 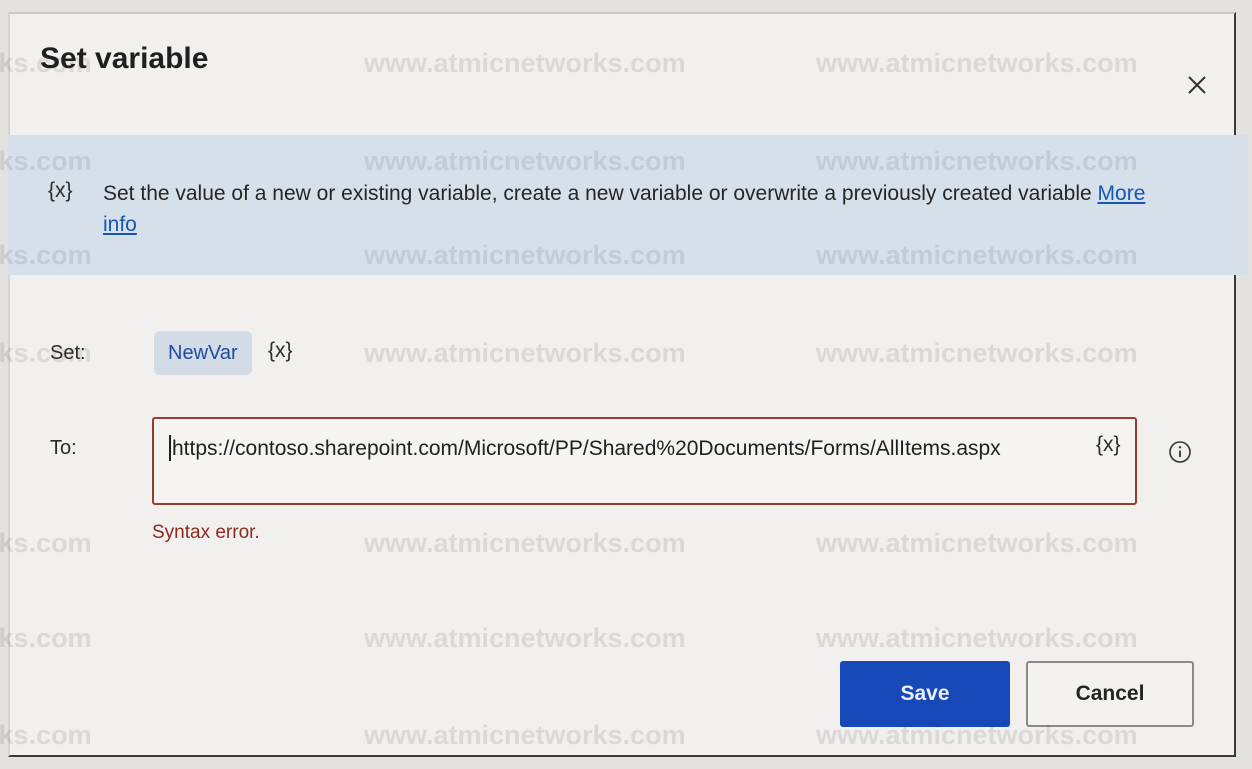 I want to click on variable-icon: {x}, so click(x=60, y=190).